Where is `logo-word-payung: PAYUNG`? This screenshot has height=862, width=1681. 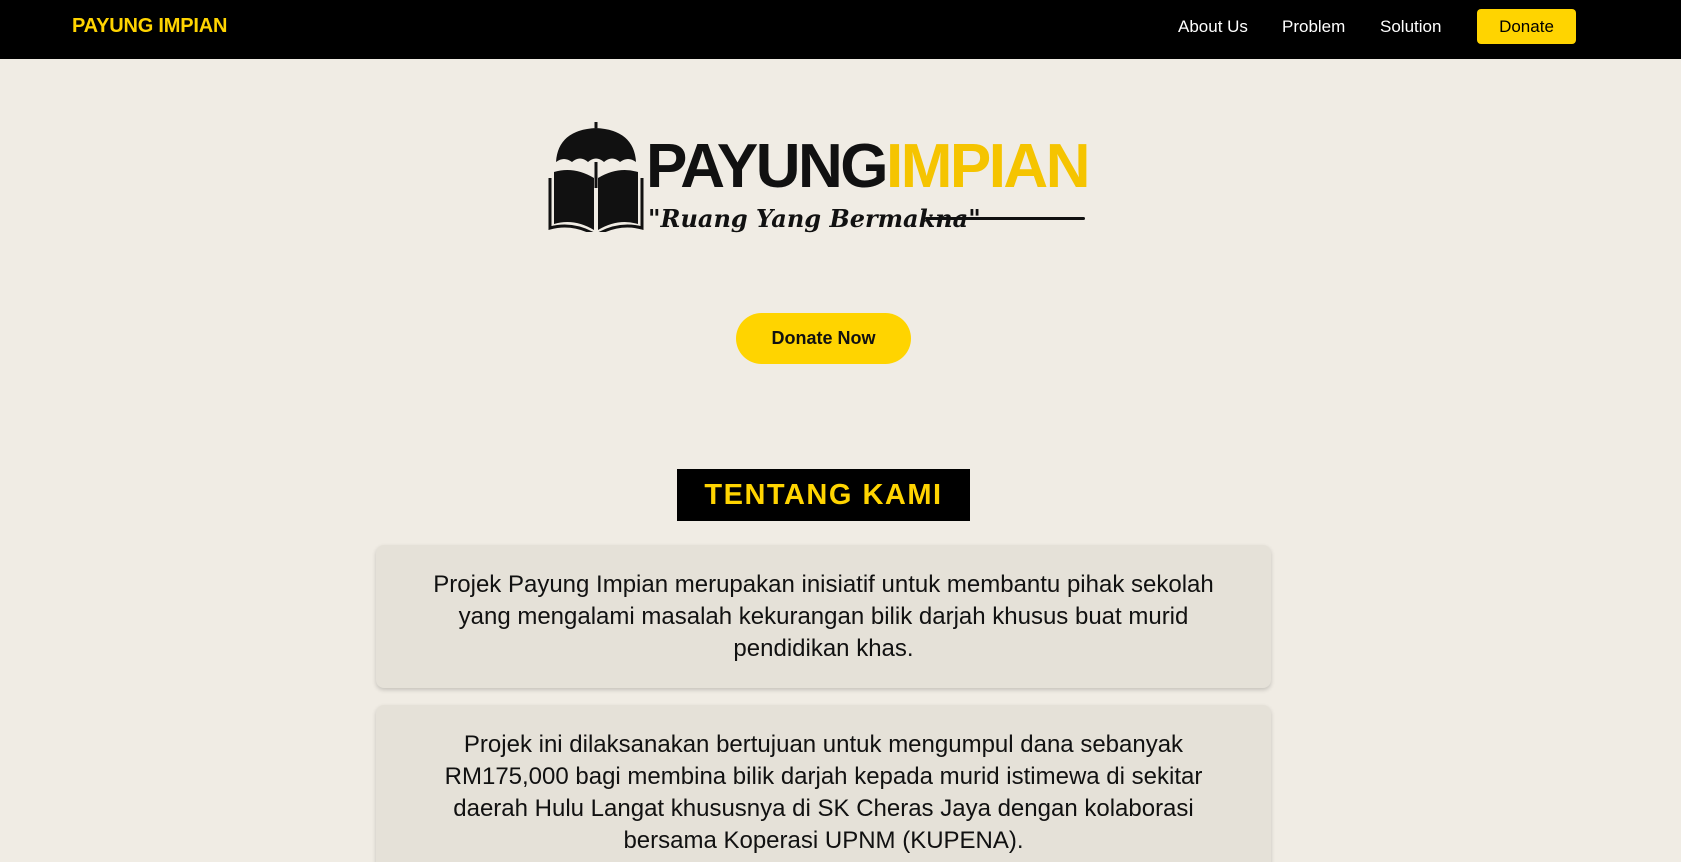 logo-word-payung: PAYUNG is located at coordinates (767, 166).